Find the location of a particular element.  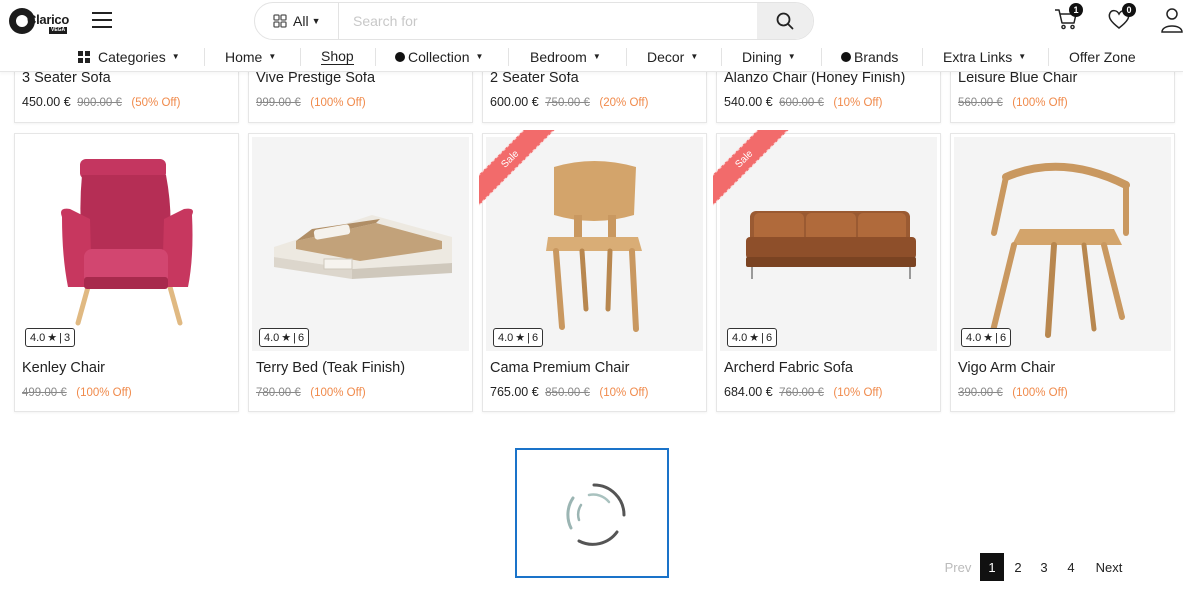

nav-bedroom: Bedroom ▼ is located at coordinates (565, 56).